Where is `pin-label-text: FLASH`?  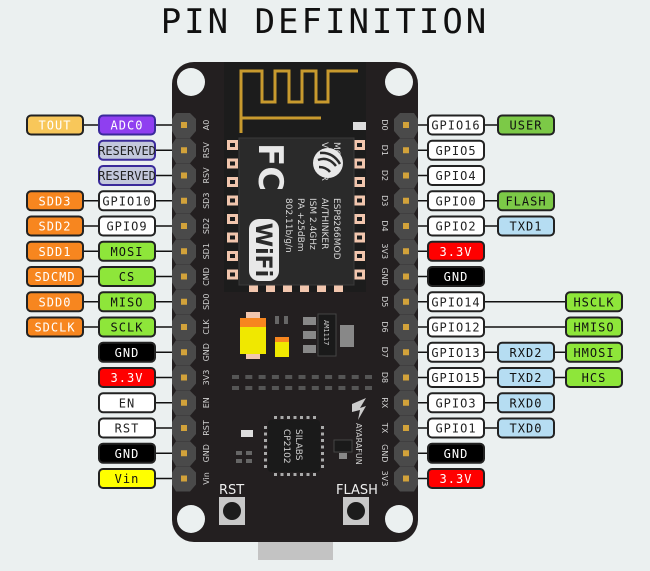
pin-label-text: FLASH is located at coordinates (525, 201).